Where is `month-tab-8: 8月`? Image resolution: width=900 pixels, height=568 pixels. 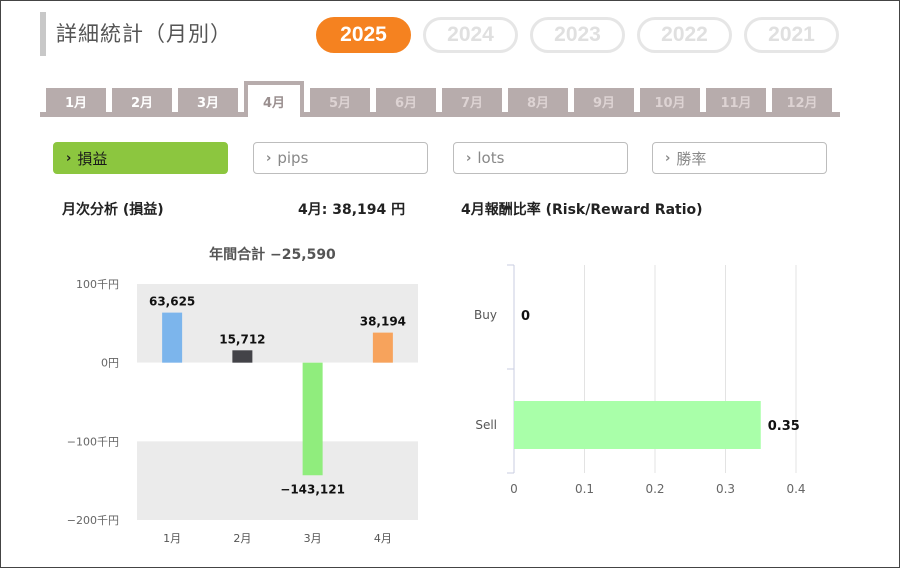
month-tab-8: 8月 is located at coordinates (538, 101).